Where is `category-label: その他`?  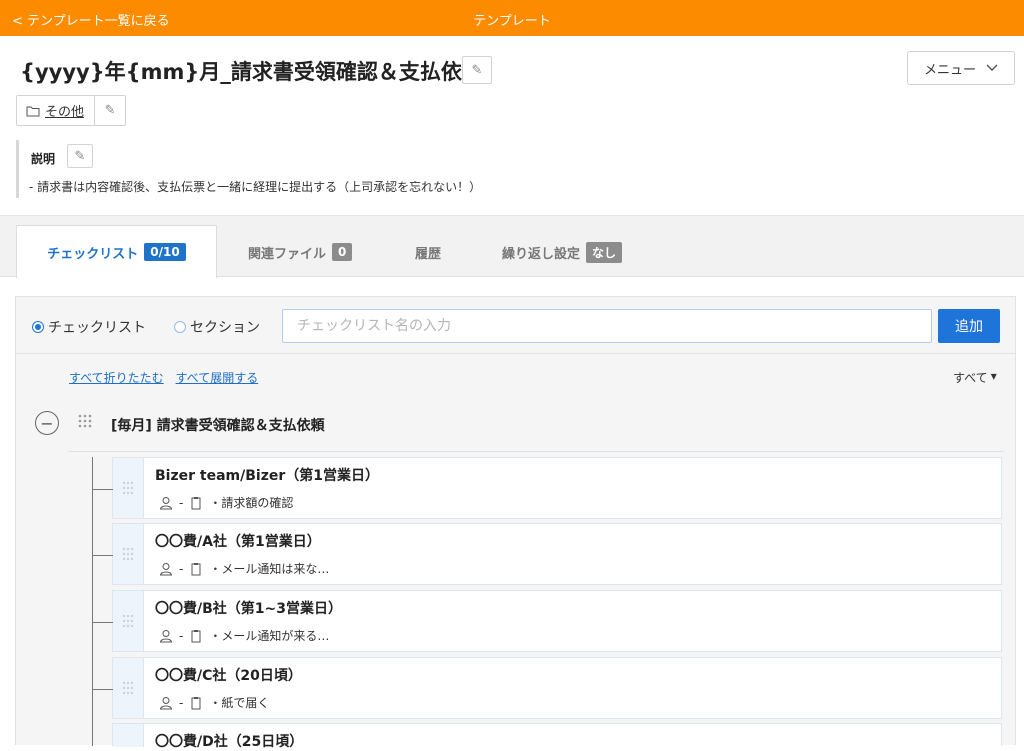 category-label: その他 is located at coordinates (65, 112).